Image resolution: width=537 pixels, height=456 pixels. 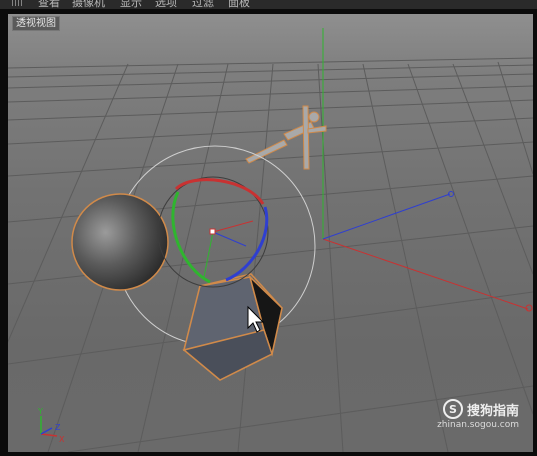 I want to click on axis-label-x: X, so click(x=62, y=439).